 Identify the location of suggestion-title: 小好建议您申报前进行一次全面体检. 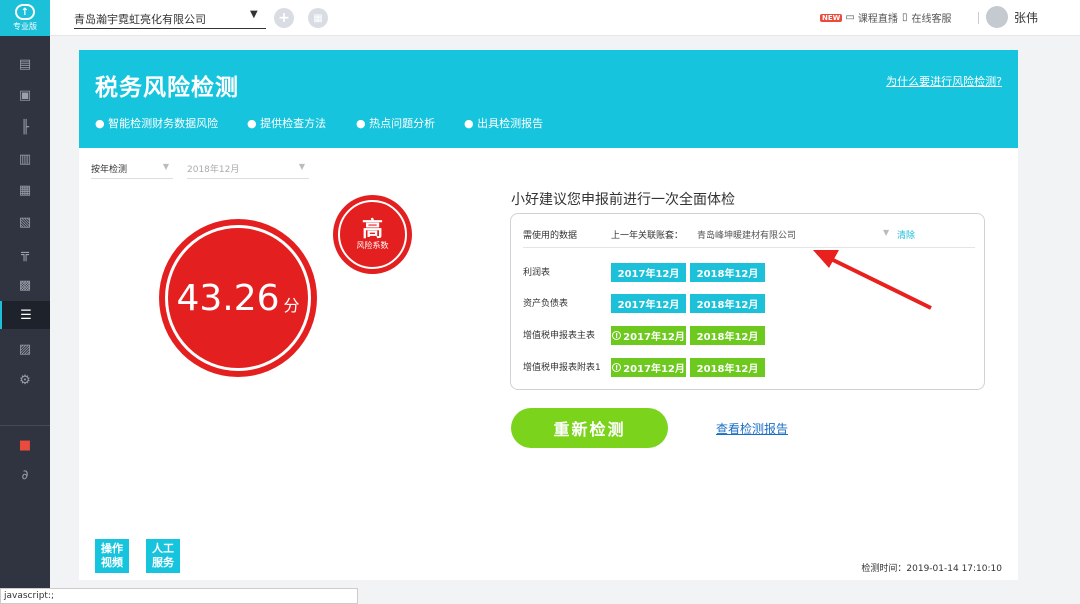
(623, 200).